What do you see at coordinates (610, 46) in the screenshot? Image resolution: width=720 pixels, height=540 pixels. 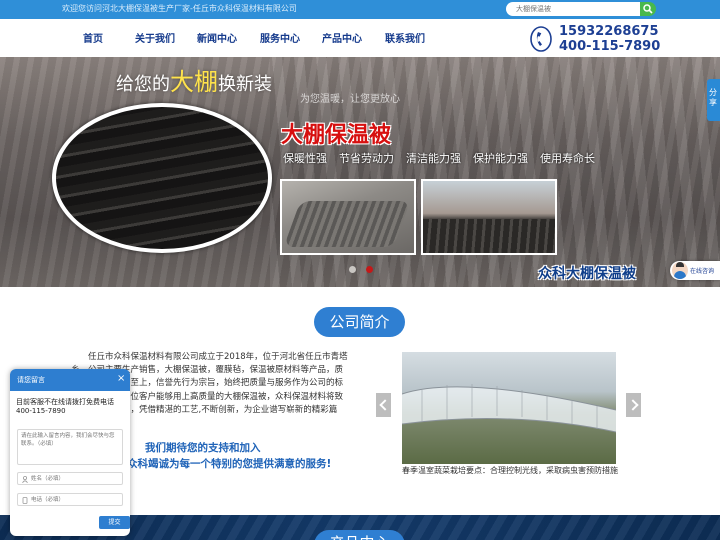 I see `phone-number-hotline: 400-115-7890` at bounding box center [610, 46].